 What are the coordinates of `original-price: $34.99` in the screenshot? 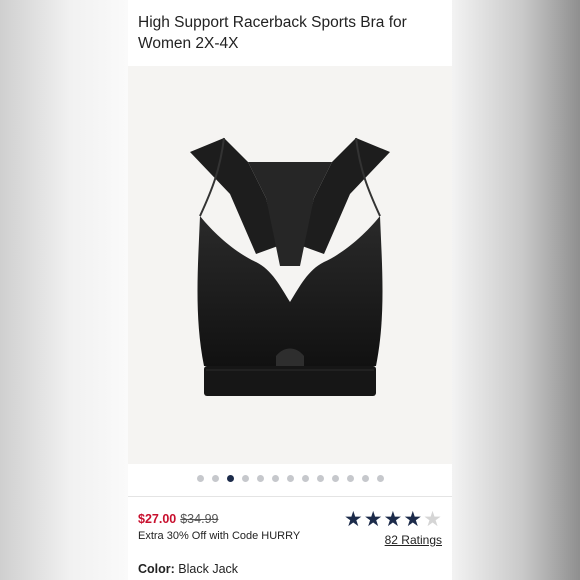 It's located at (199, 519).